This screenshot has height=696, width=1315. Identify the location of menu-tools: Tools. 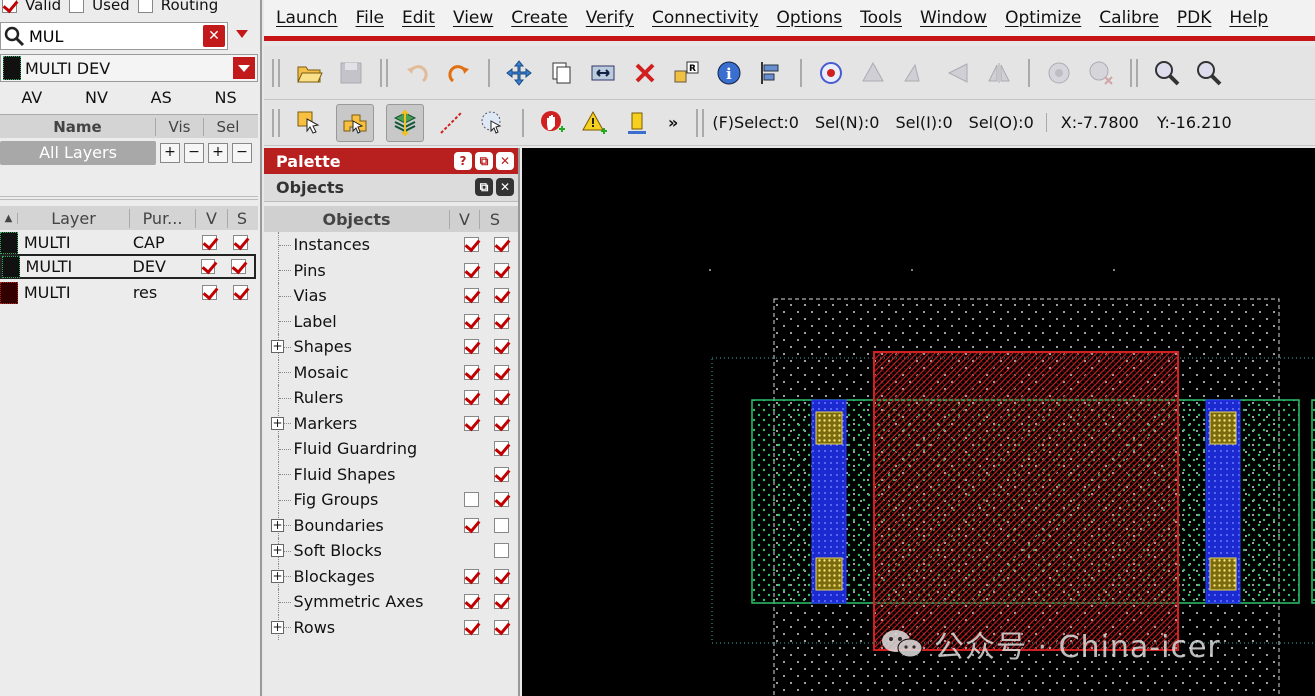
(881, 18).